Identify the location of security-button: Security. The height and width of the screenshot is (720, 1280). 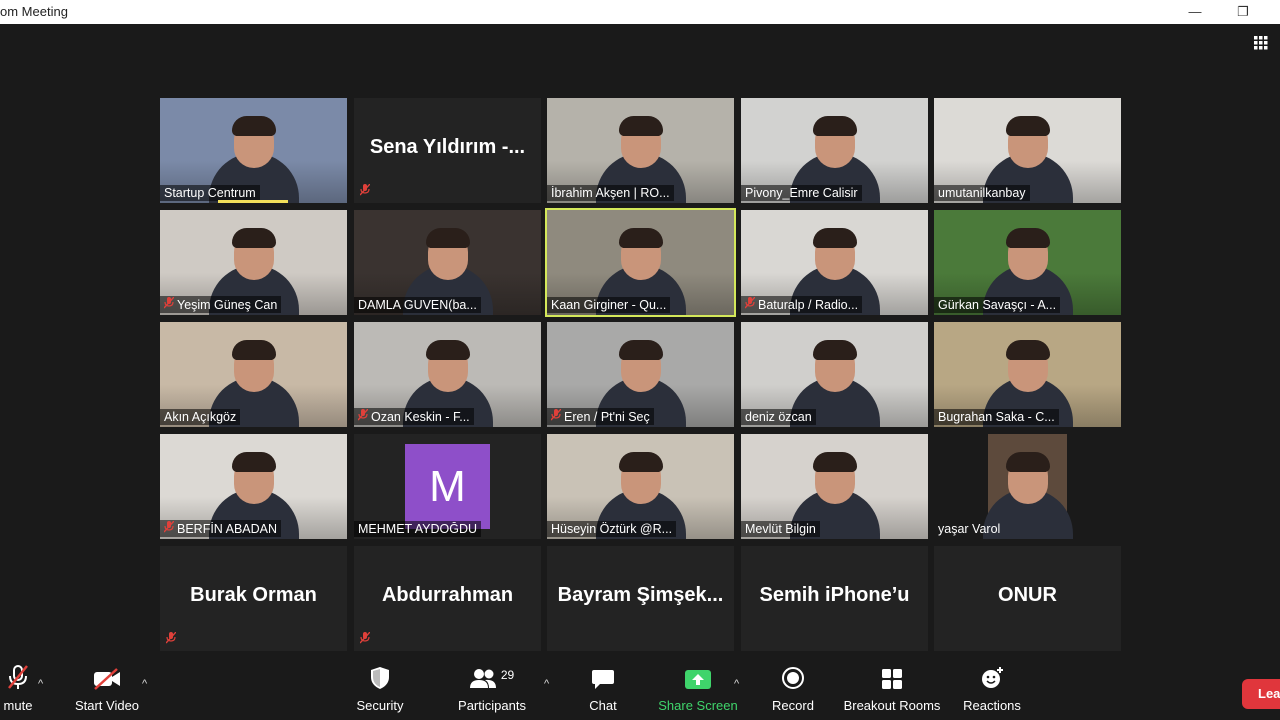
(380, 687).